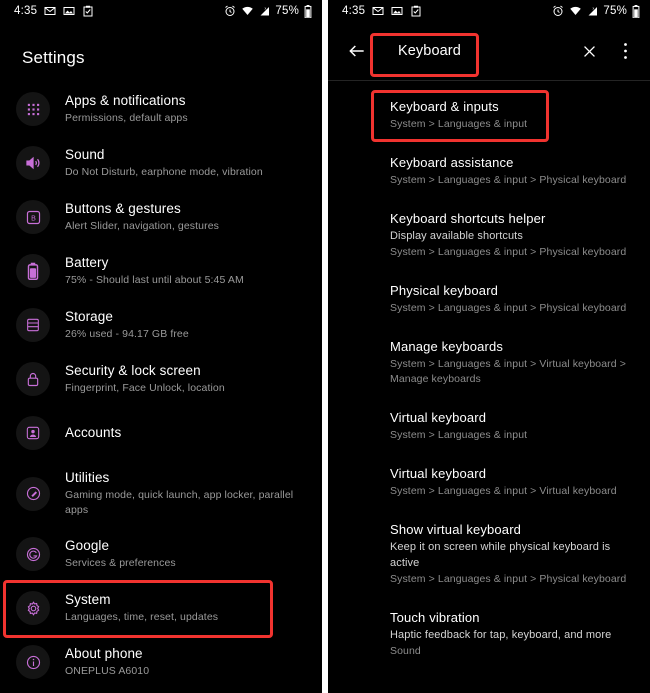 The width and height of the screenshot is (650, 693). I want to click on sidebar-item-storage: Storage 26% used - 94.17 GB free, so click(161, 325).